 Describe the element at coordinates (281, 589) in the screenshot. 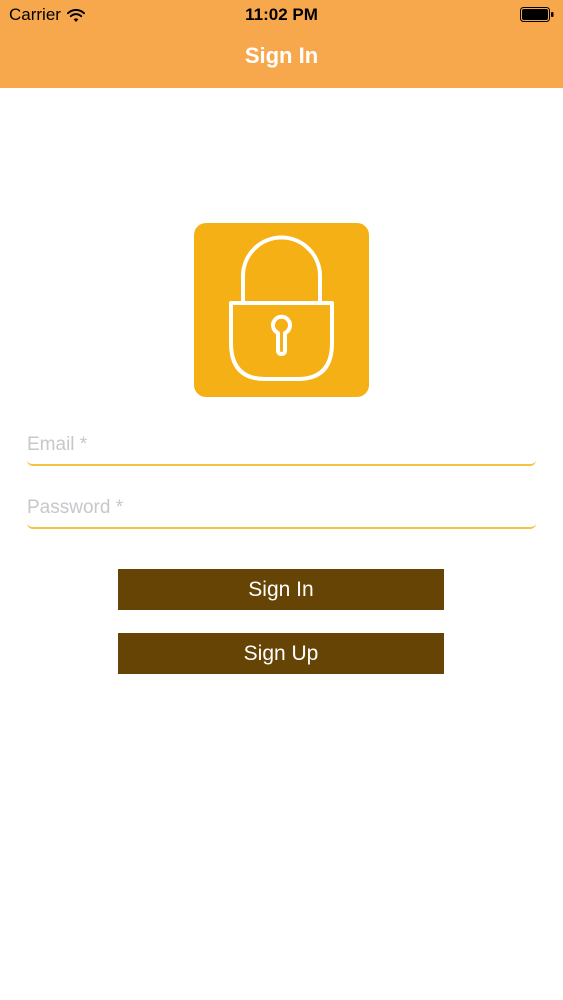

I see `sign-in-button: Sign In` at that location.